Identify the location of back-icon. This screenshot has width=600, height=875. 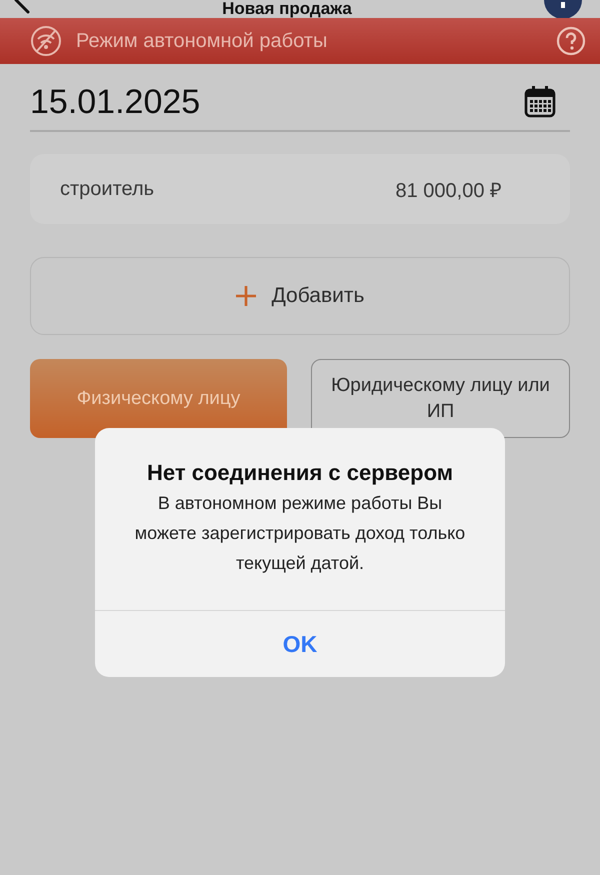
(22, 7).